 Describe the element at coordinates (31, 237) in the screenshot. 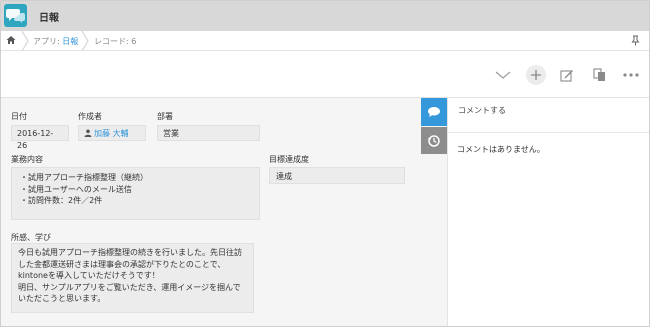

I see `notes-label: 所感、学び` at that location.